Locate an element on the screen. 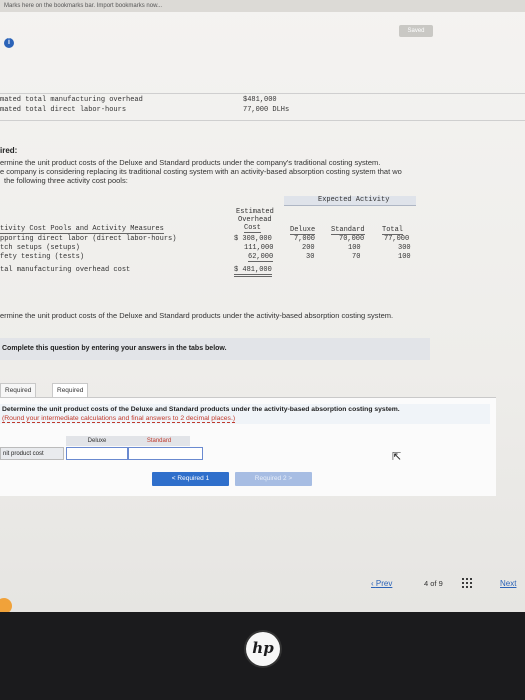  labor-value: 77,000 DLHs is located at coordinates (266, 110).